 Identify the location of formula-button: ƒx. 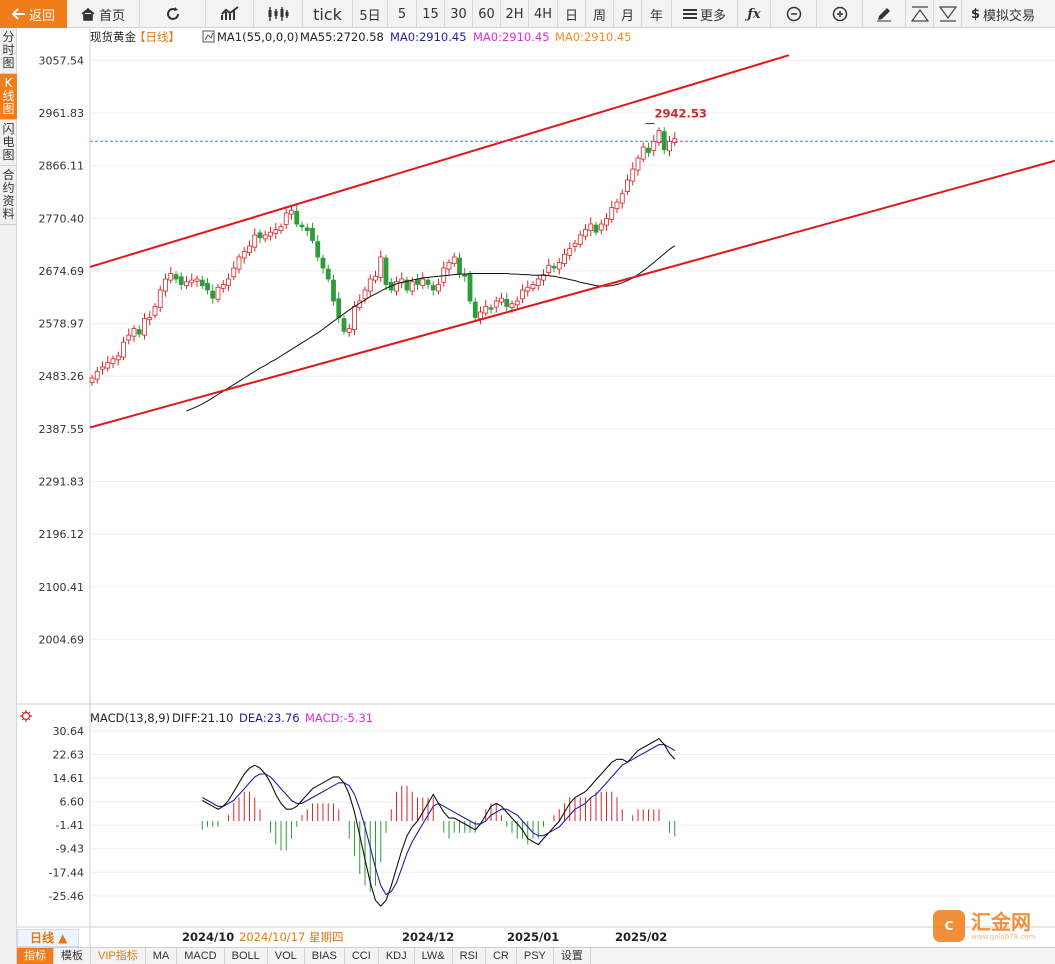
(754, 14).